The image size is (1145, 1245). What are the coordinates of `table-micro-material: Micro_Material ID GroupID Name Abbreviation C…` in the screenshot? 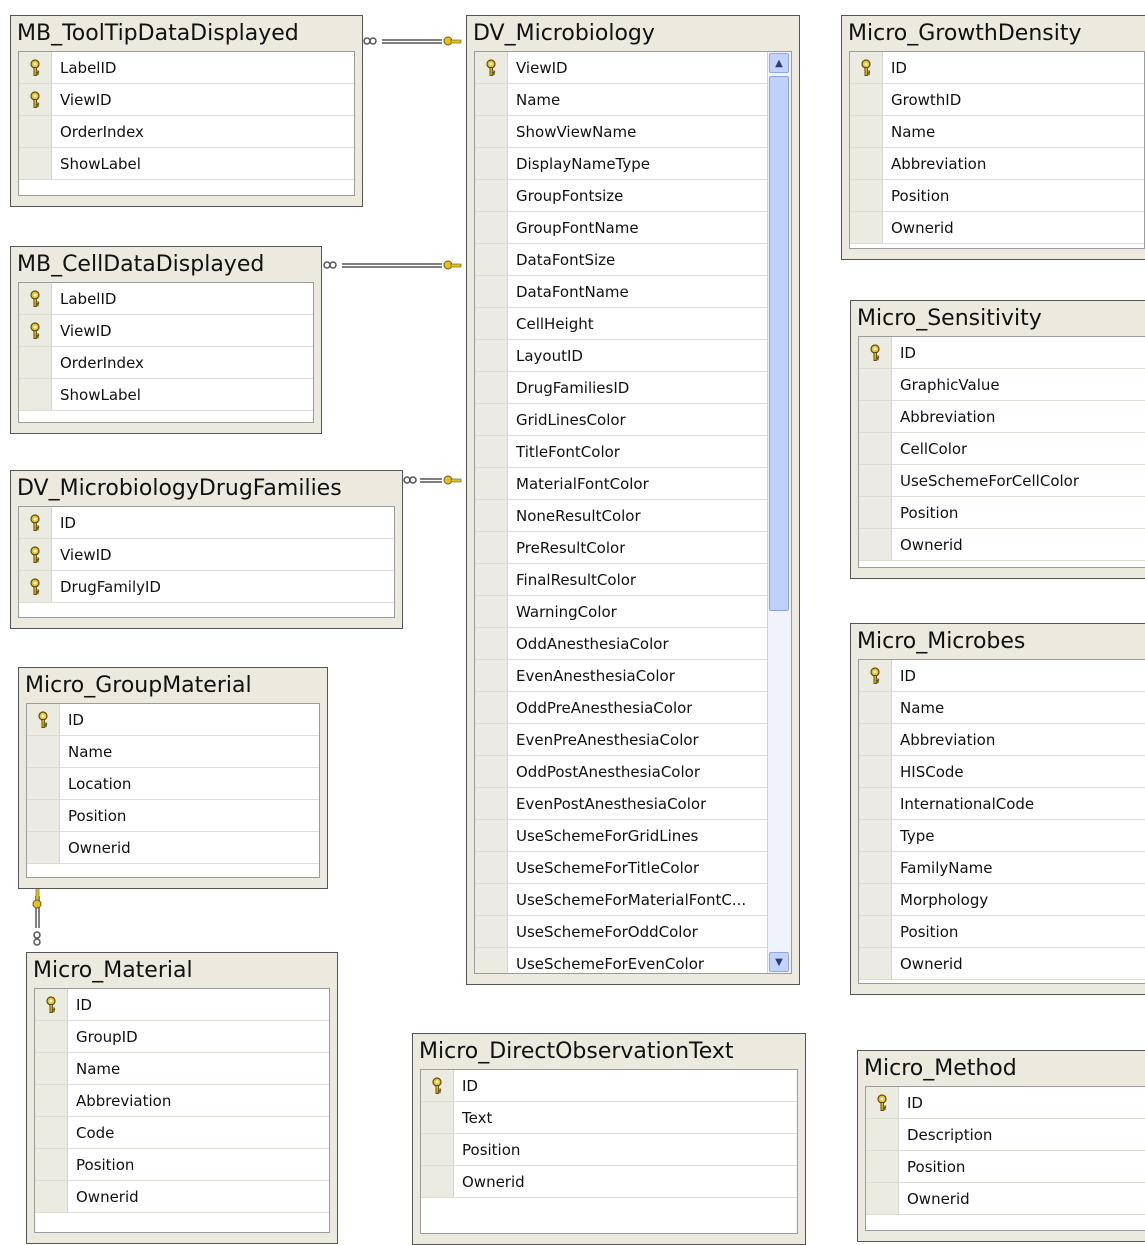 It's located at (182, 1098).